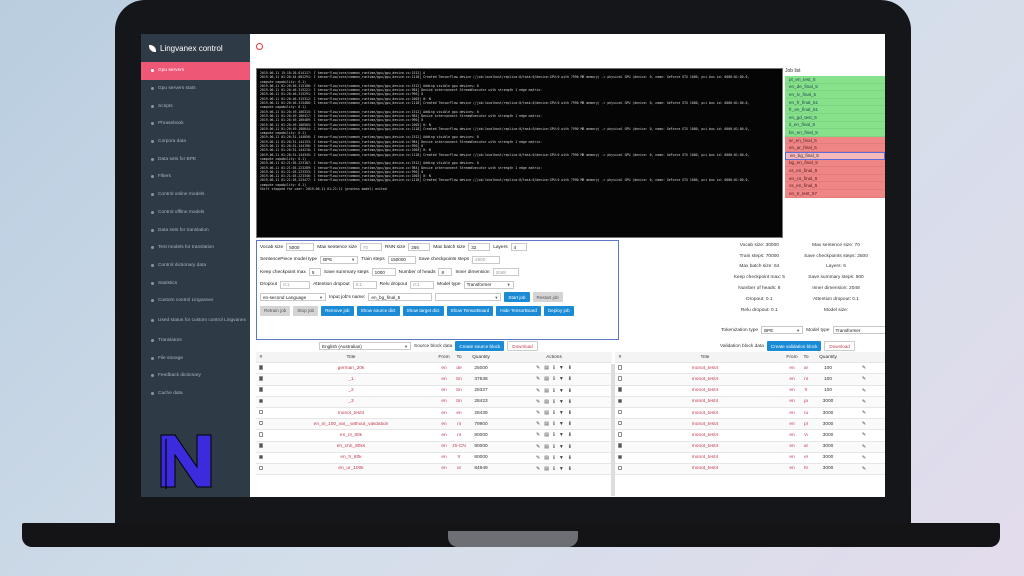 Image resolution: width=1024 pixels, height=576 pixels. What do you see at coordinates (195, 48) in the screenshot?
I see `app-logo: Lingvanex control` at bounding box center [195, 48].